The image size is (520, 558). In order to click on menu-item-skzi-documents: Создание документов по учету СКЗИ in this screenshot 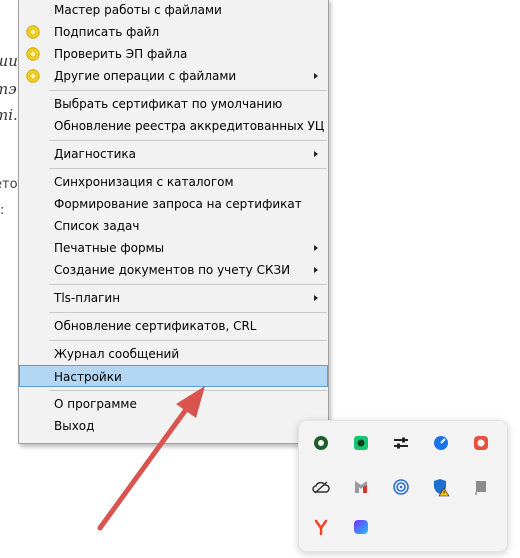, I will do `click(173, 270)`.